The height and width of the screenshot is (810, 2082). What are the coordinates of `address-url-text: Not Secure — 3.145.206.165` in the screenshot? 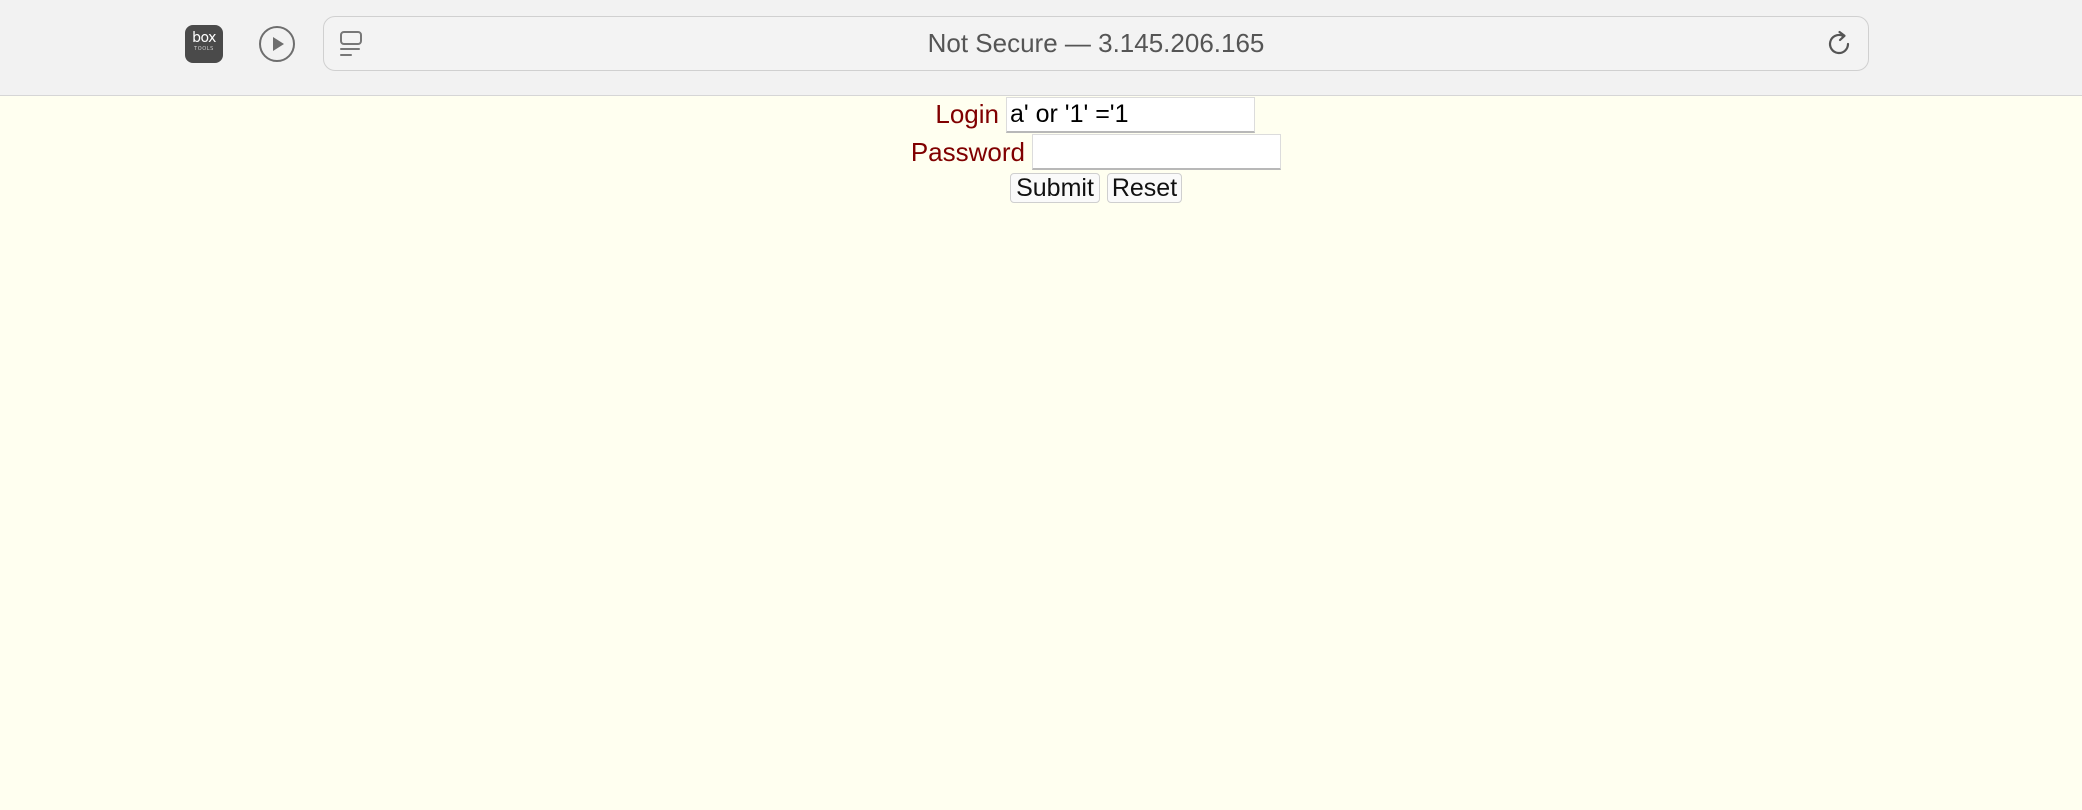 It's located at (1096, 43).